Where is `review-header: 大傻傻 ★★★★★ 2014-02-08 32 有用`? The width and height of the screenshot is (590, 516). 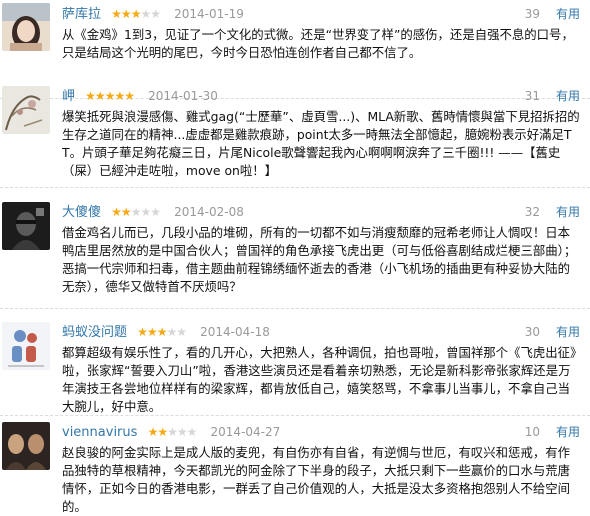 review-header: 大傻傻 ★★★★★ 2014-02-08 32 有用 is located at coordinates (321, 212).